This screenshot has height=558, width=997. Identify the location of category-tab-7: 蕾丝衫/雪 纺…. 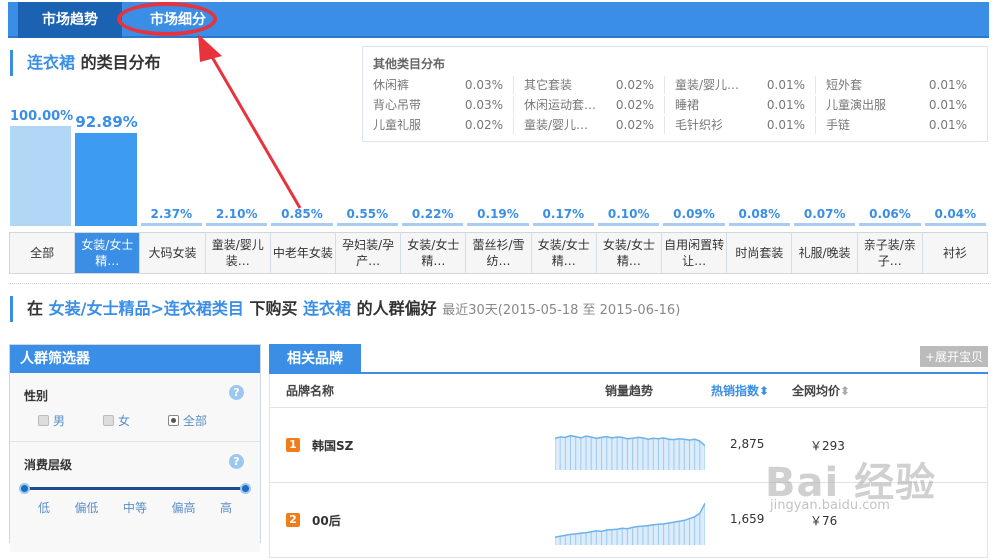
(499, 253).